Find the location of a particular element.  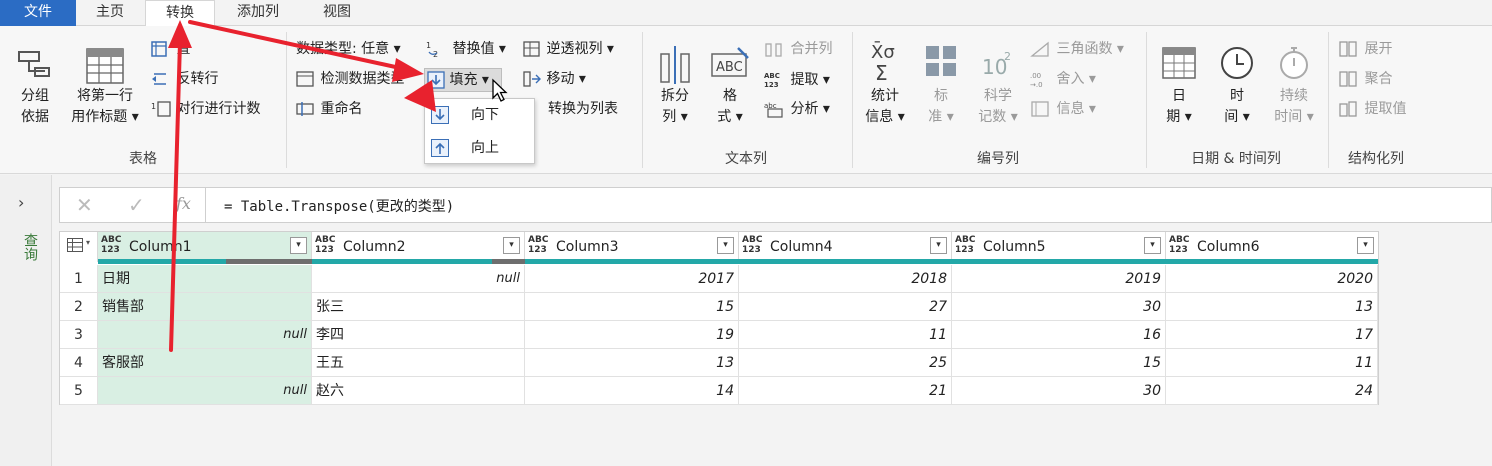

annotation-overlay is located at coordinates (302, 186).